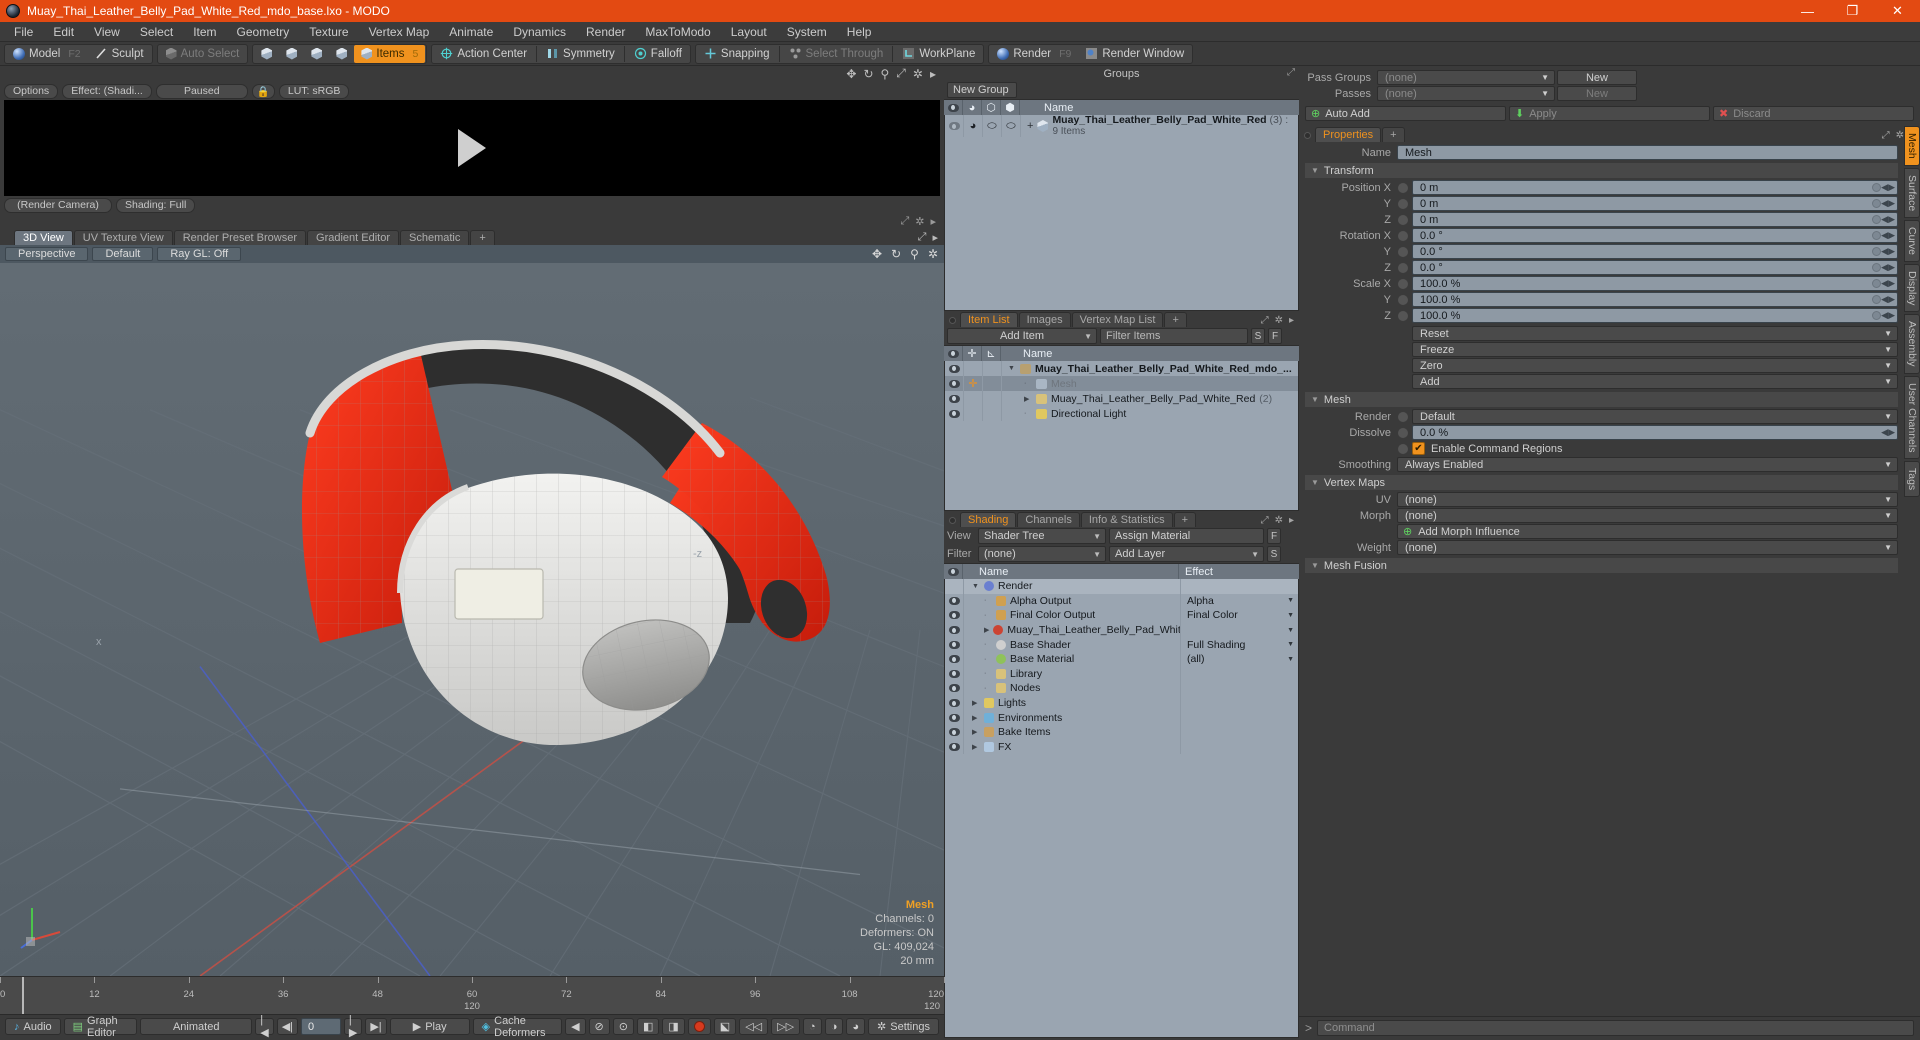  What do you see at coordinates (1239, 659) in the screenshot?
I see `row-effect-cell: (all) ▼` at bounding box center [1239, 659].